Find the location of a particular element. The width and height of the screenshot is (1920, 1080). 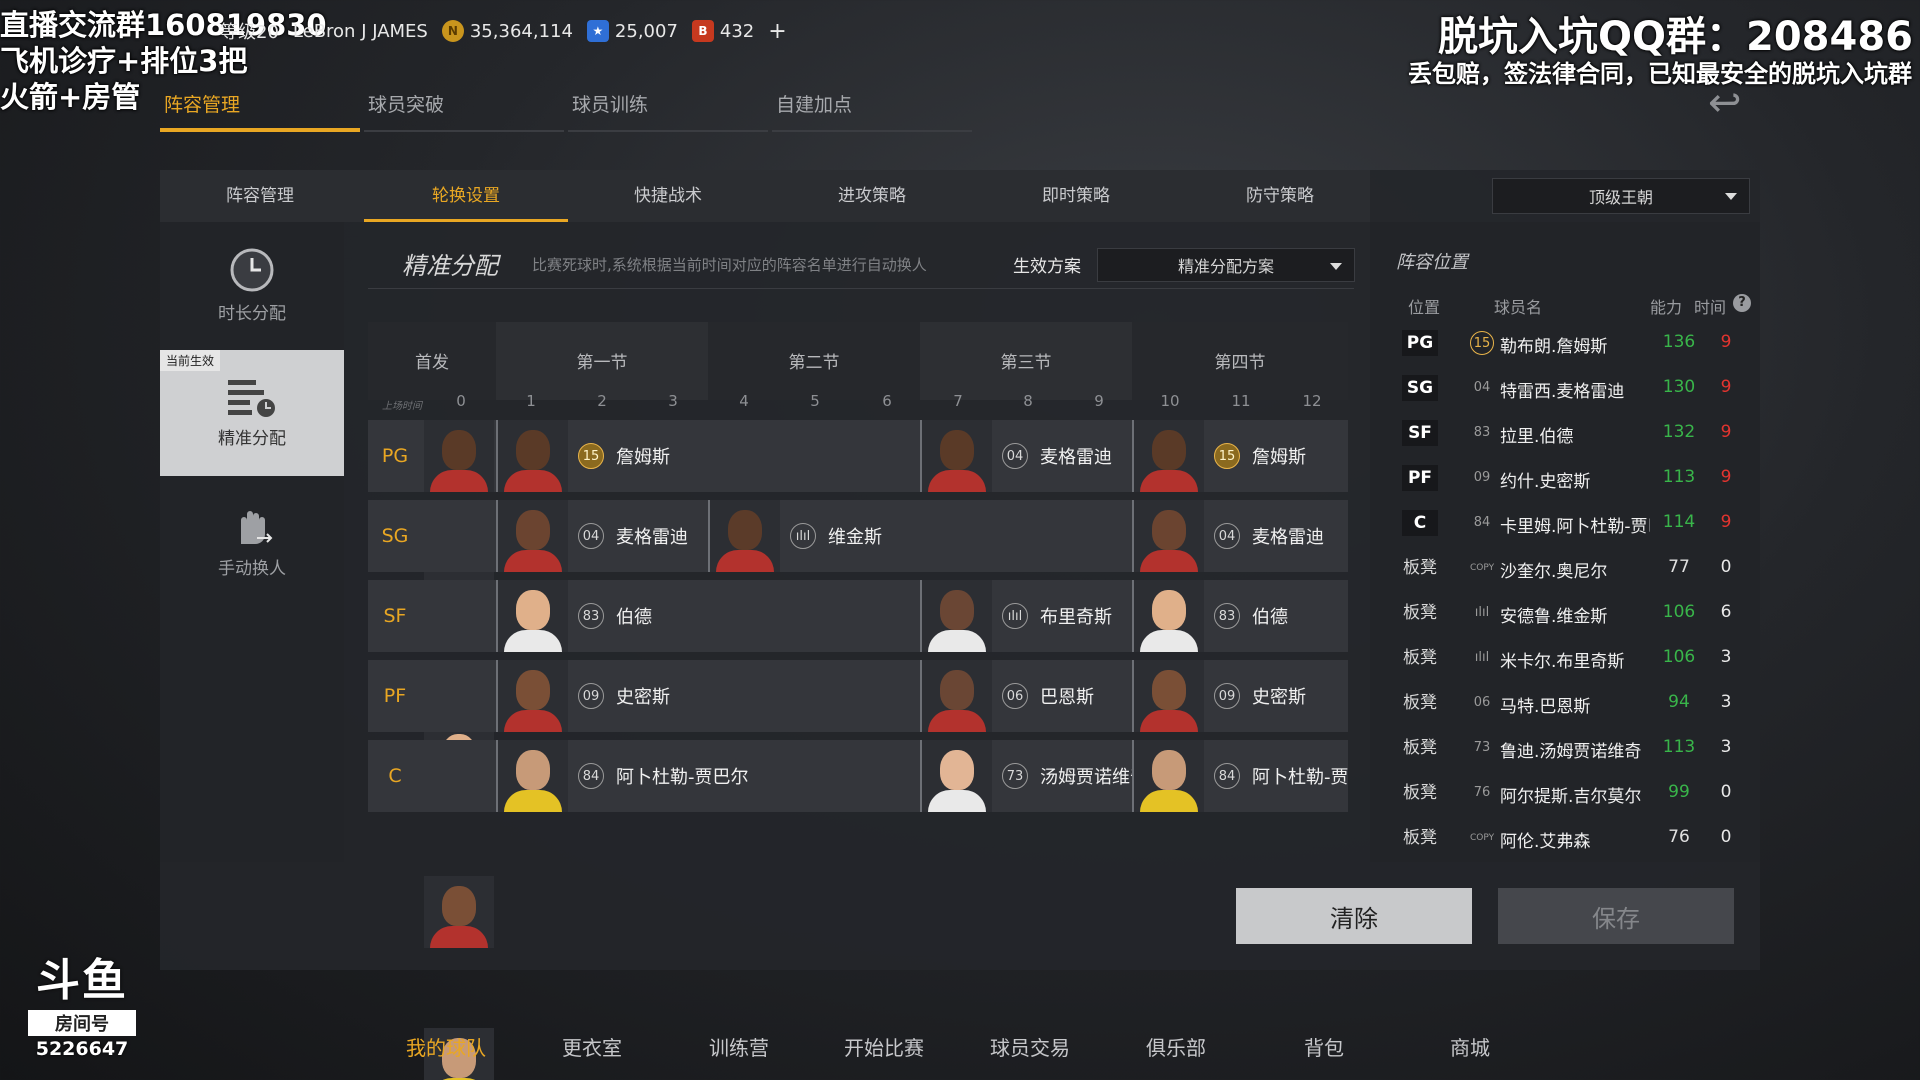

sidenav-manual: 手动换人 is located at coordinates (252, 541).